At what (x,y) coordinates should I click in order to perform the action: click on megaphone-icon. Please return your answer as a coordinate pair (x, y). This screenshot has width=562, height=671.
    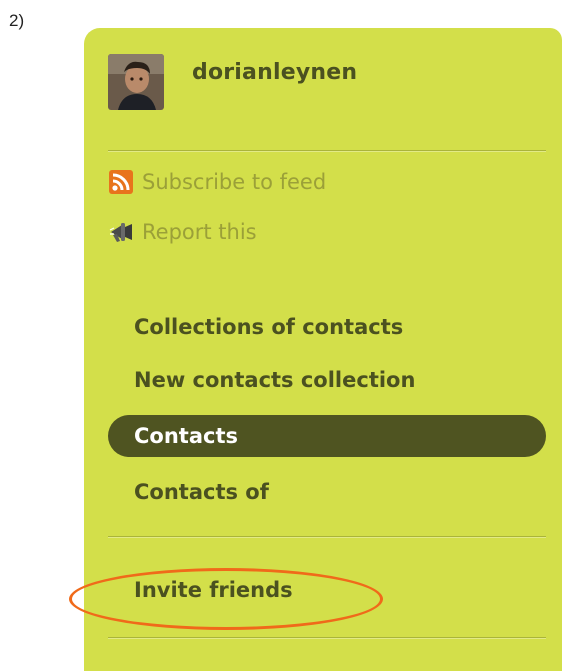
    Looking at the image, I should click on (120, 232).